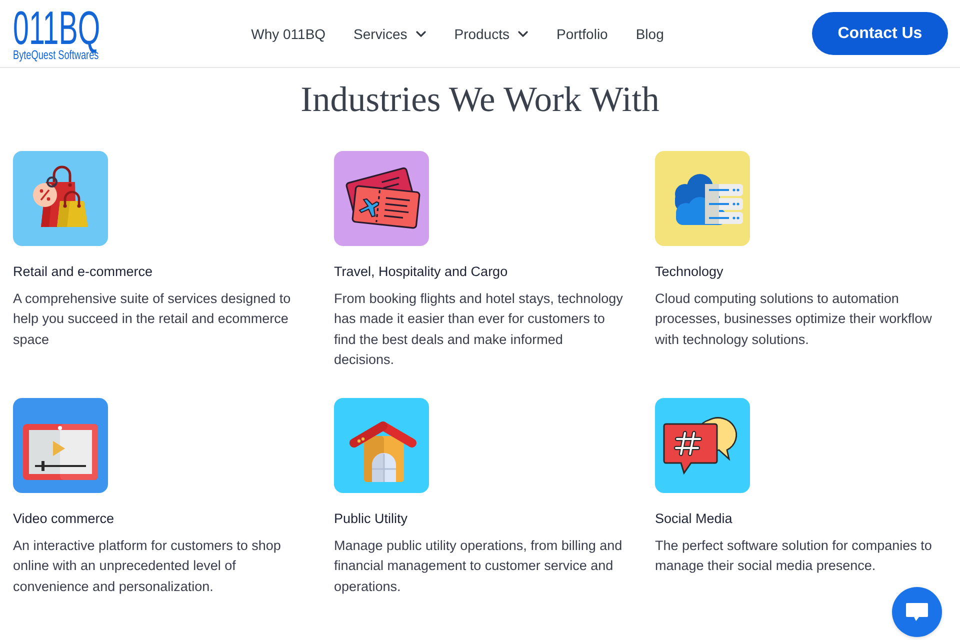  What do you see at coordinates (650, 34) in the screenshot?
I see `nav-link: Blog` at bounding box center [650, 34].